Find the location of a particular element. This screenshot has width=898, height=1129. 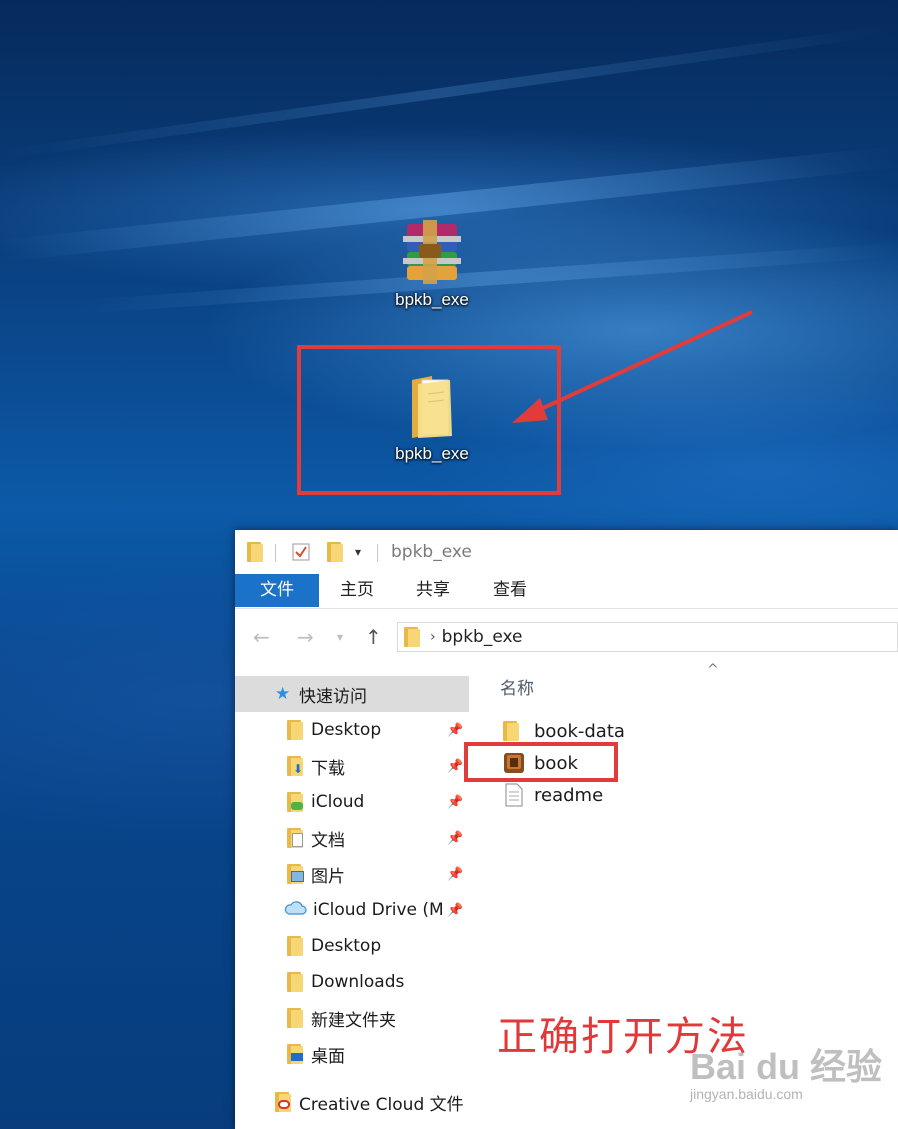

tab-file: 文件 is located at coordinates (277, 590).